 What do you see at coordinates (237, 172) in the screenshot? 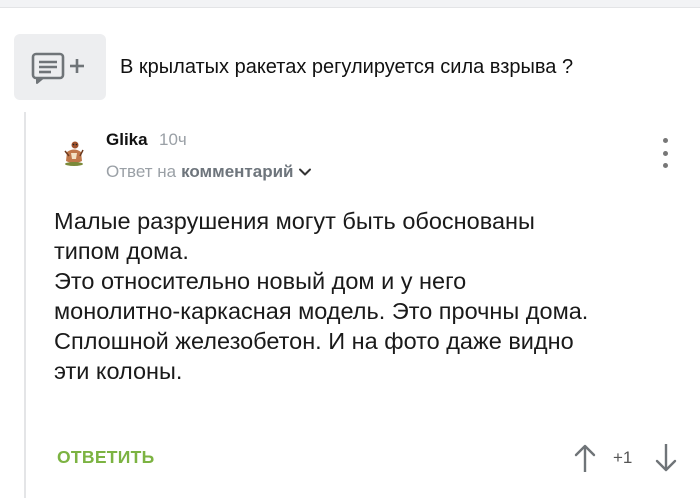
I see `reply-to-link: комментарий` at bounding box center [237, 172].